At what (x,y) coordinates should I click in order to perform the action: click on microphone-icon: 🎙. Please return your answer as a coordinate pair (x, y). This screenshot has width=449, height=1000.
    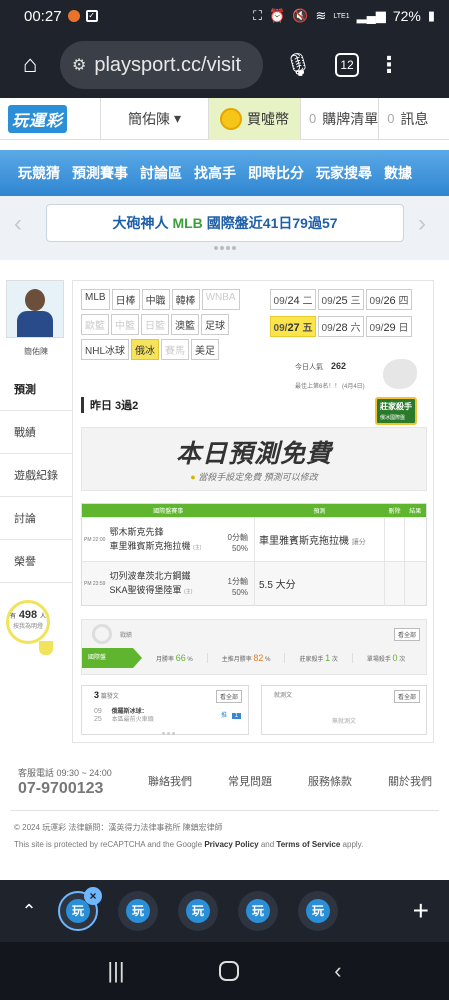
    Looking at the image, I should click on (298, 65).